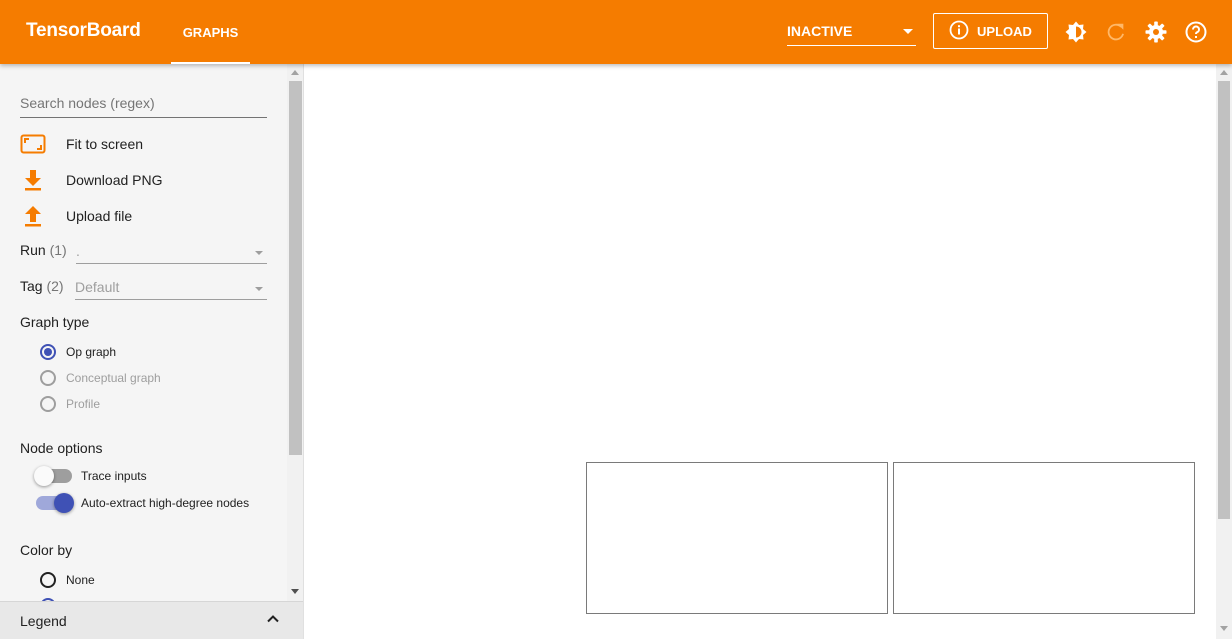 The image size is (1232, 639). What do you see at coordinates (171, 252) in the screenshot?
I see `run-dropdown: .` at bounding box center [171, 252].